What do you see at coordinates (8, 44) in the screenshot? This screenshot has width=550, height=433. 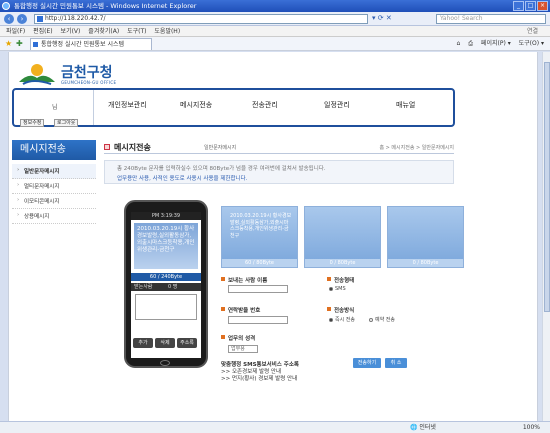 I see `favorites-star-icon: ★` at bounding box center [8, 44].